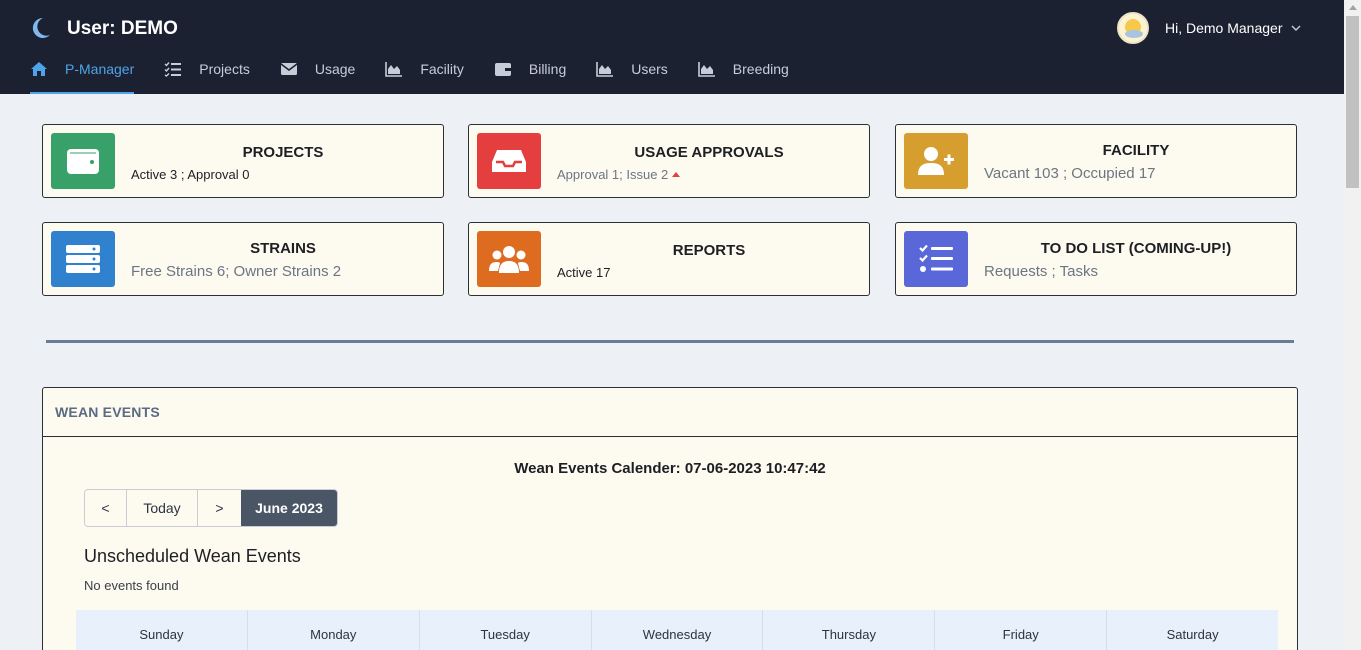  What do you see at coordinates (1224, 28) in the screenshot?
I see `user-greeting: Hi, Demo Manager` at bounding box center [1224, 28].